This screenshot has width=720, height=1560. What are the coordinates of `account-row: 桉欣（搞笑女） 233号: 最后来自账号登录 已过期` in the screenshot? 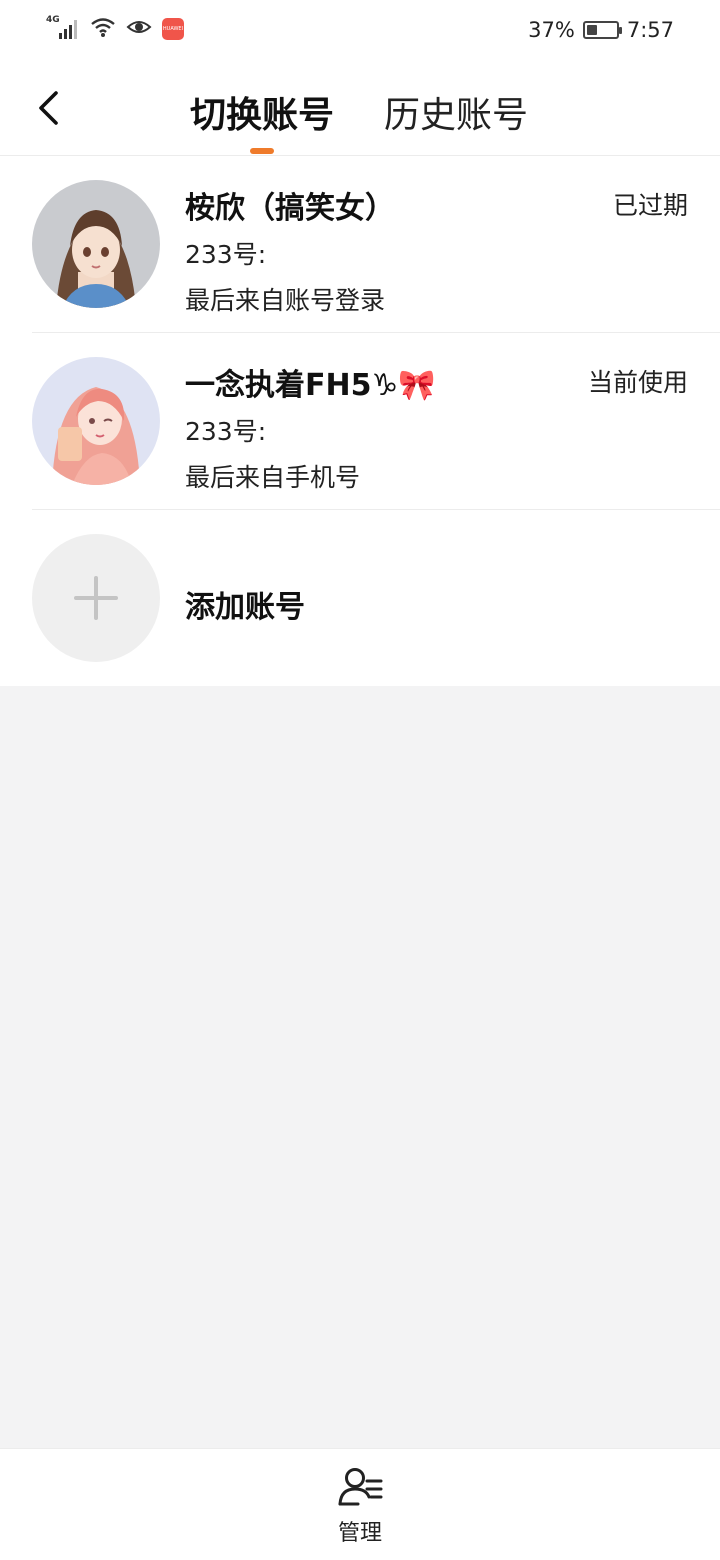 It's located at (360, 244).